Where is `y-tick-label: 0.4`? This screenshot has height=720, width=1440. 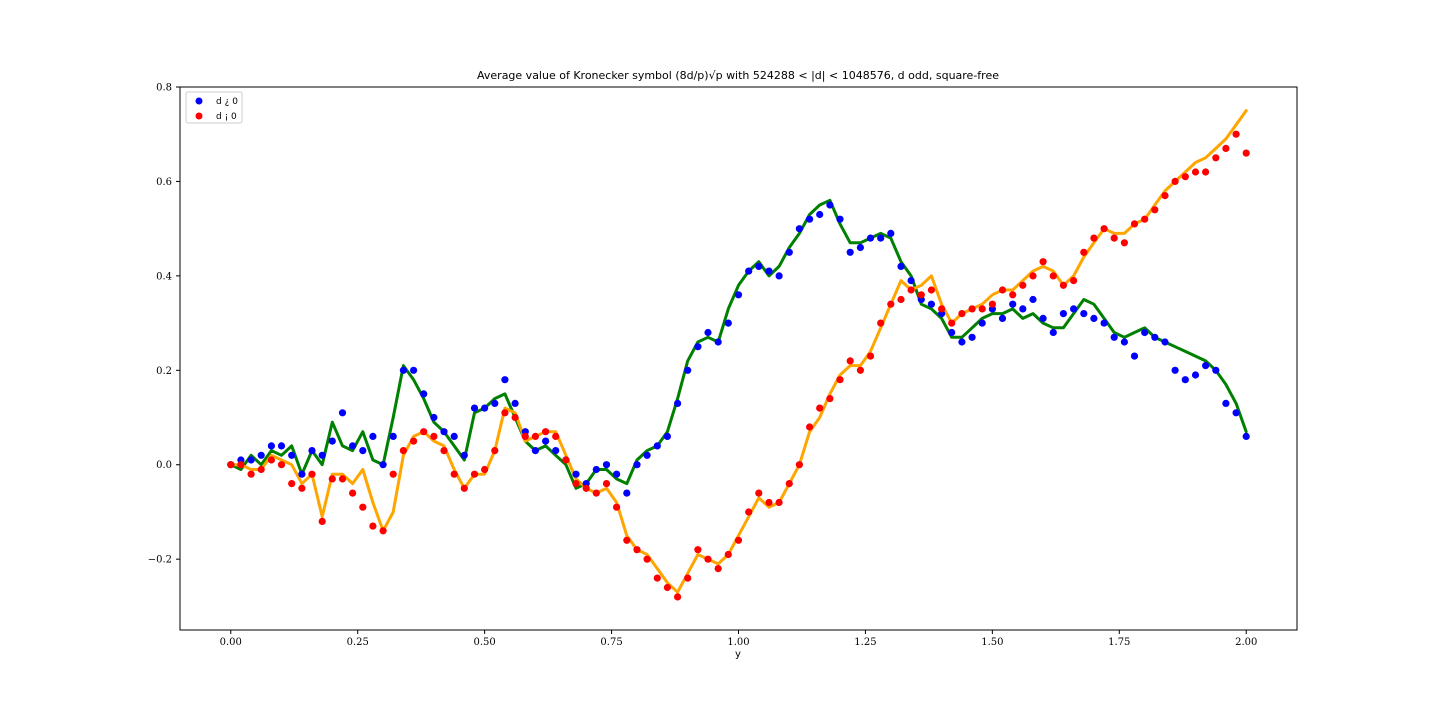 y-tick-label: 0.4 is located at coordinates (164, 276).